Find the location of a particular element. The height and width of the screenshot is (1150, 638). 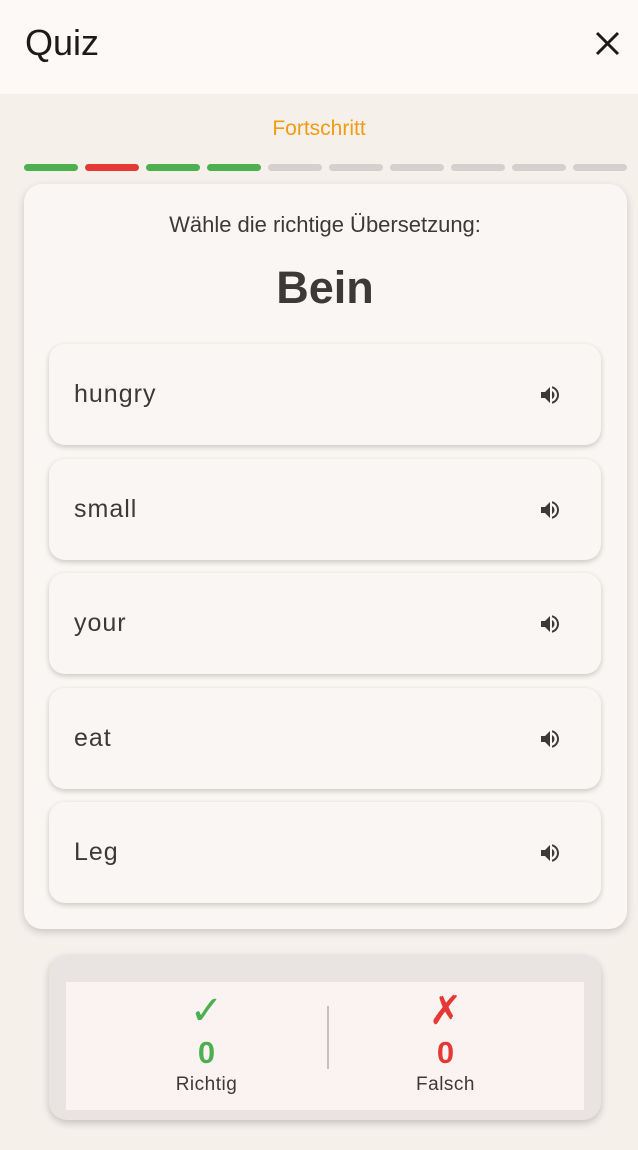

answer-option-2: small is located at coordinates (325, 509).